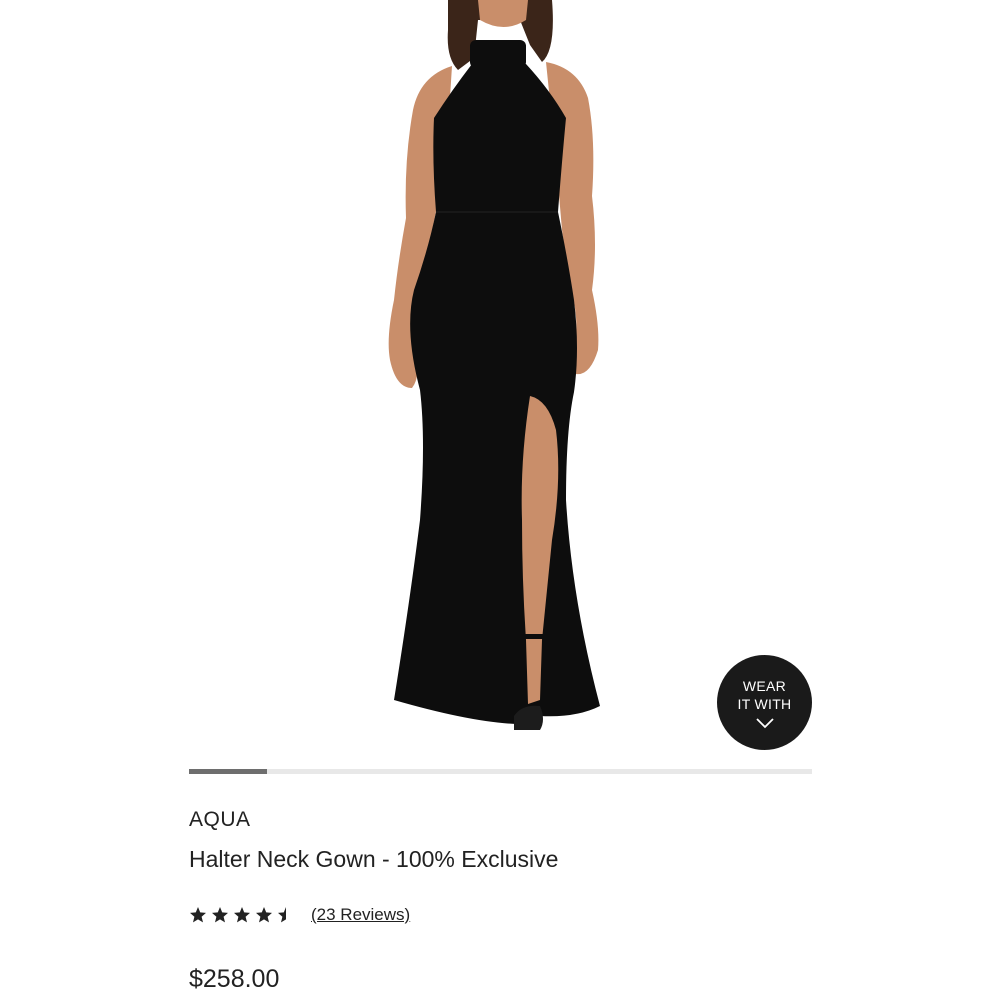  Describe the element at coordinates (228, 771) in the screenshot. I see `carousel-progress-fill` at that location.